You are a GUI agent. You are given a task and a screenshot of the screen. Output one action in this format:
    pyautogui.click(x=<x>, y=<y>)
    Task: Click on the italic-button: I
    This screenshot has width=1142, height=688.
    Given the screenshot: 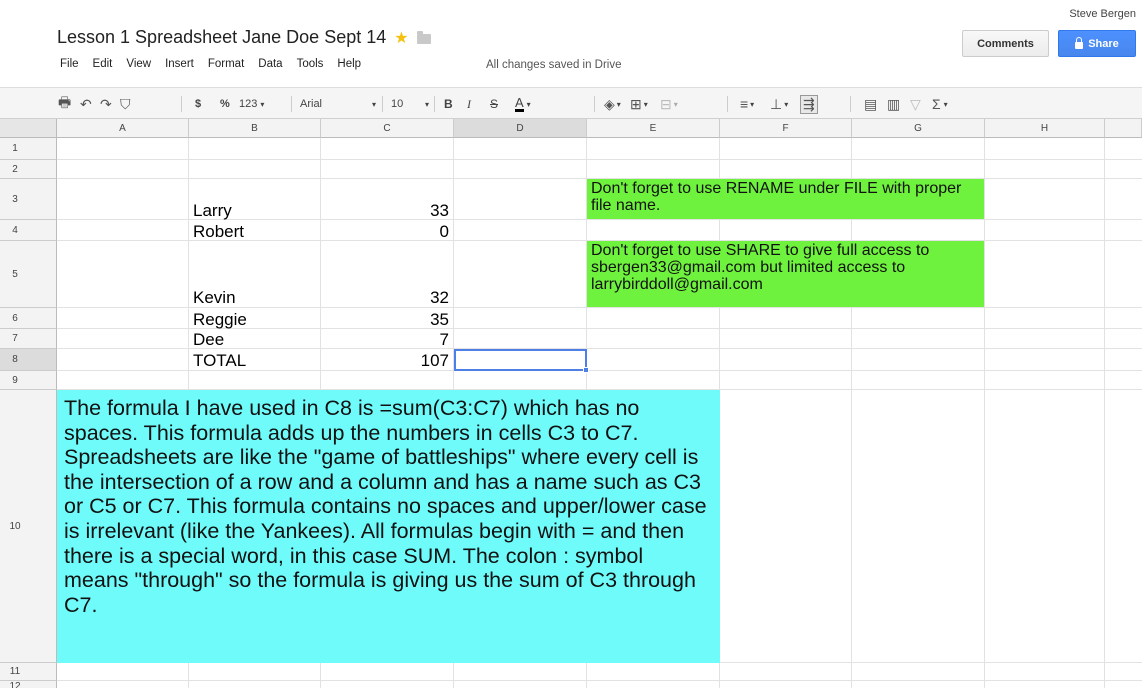 What is the action you would take?
    pyautogui.click(x=469, y=104)
    